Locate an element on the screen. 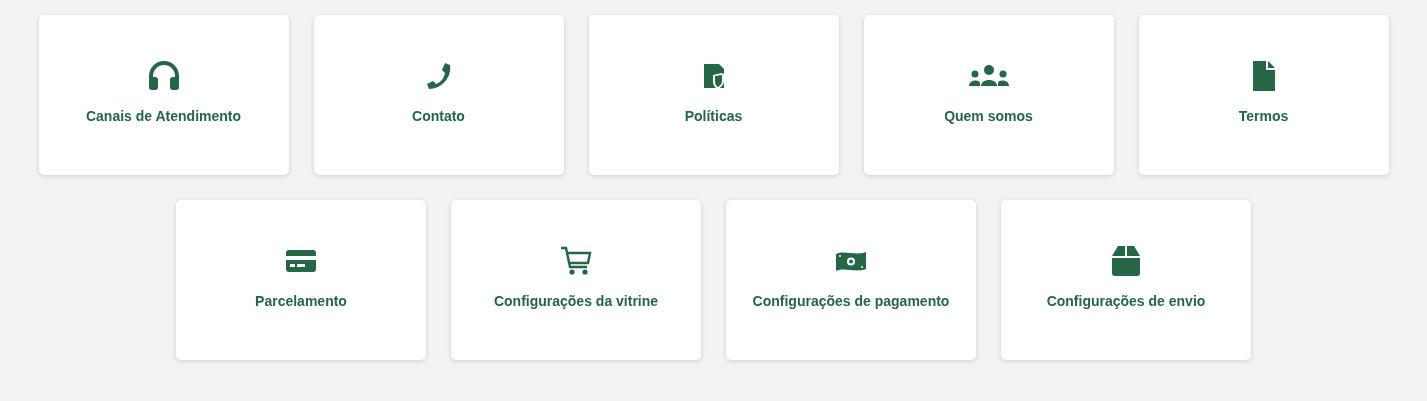 The width and height of the screenshot is (1427, 401). menu-card: Termos is located at coordinates (1263, 95).